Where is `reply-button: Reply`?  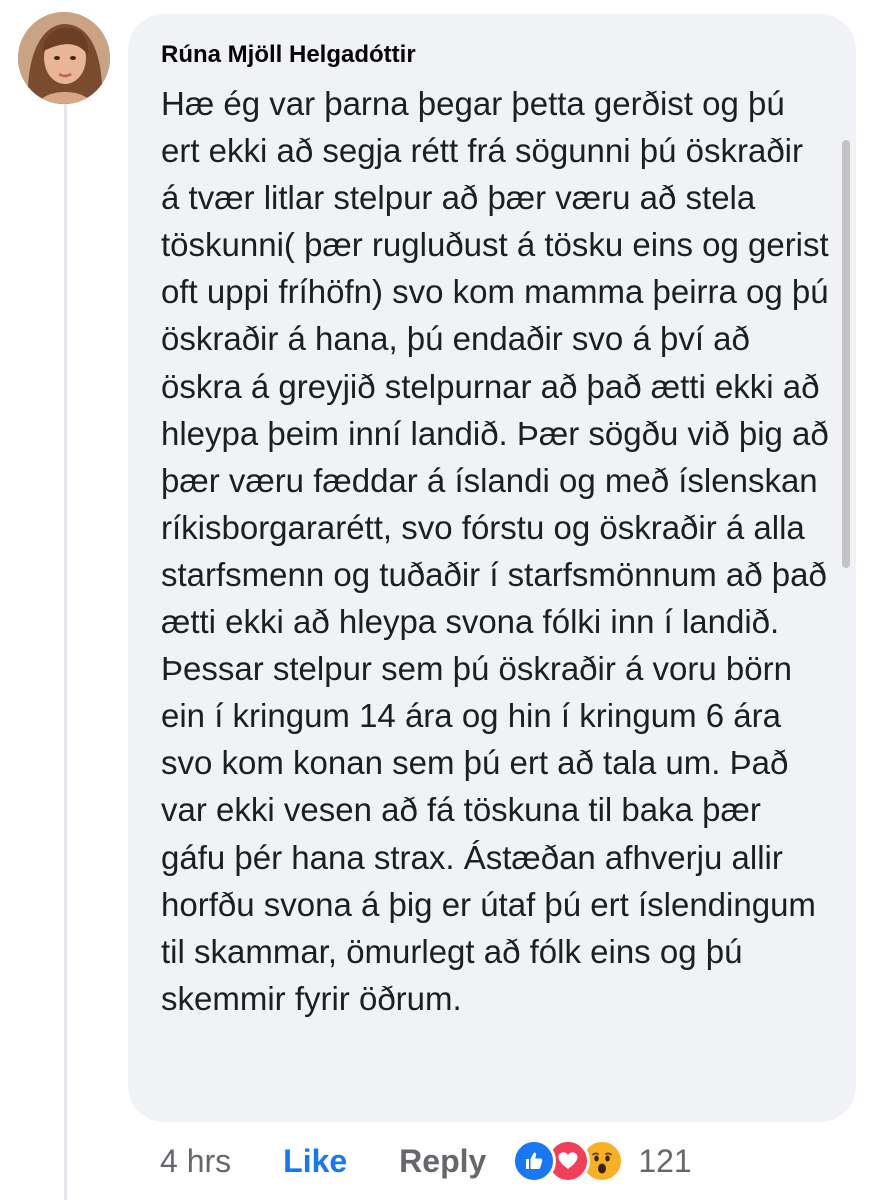
reply-button: Reply is located at coordinates (442, 1161).